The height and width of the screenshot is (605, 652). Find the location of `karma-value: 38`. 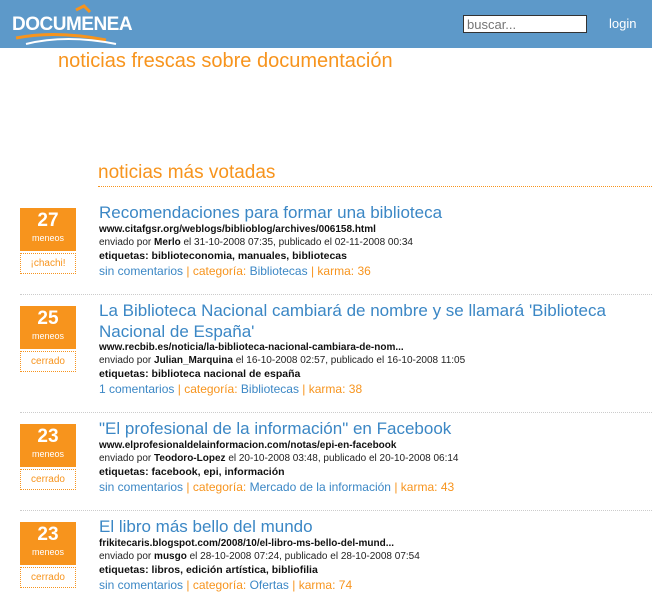

karma-value: 38 is located at coordinates (355, 389).